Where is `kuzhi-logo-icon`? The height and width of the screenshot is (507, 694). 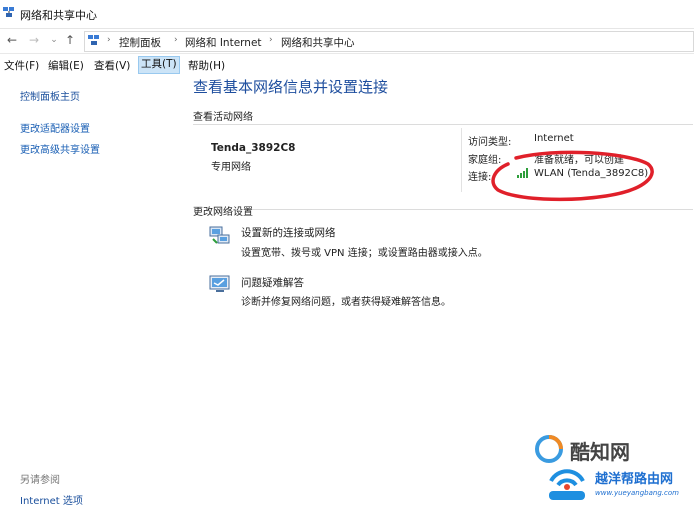 kuzhi-logo-icon is located at coordinates (549, 449).